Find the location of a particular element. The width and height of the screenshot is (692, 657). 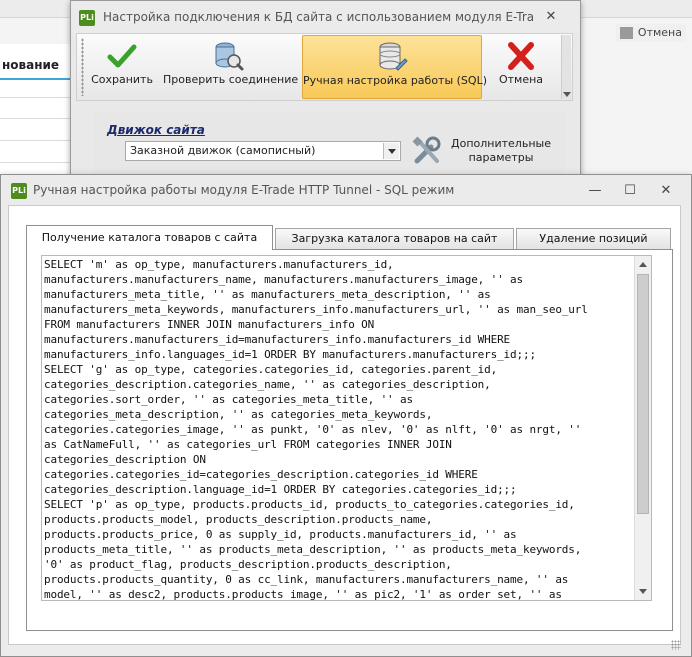

cancel-label: Отмена is located at coordinates (521, 79).